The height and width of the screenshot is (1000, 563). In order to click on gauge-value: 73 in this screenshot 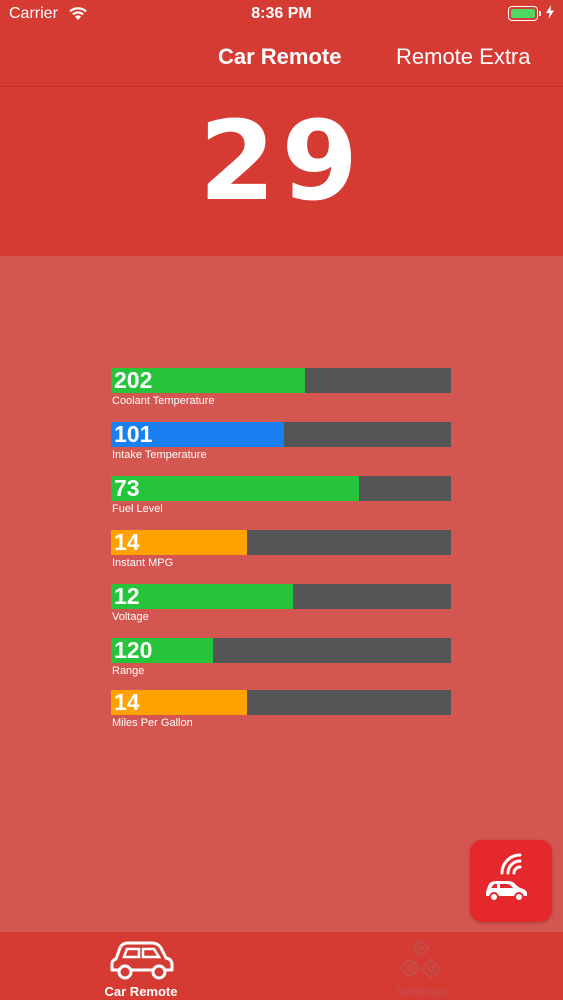, I will do `click(127, 488)`.